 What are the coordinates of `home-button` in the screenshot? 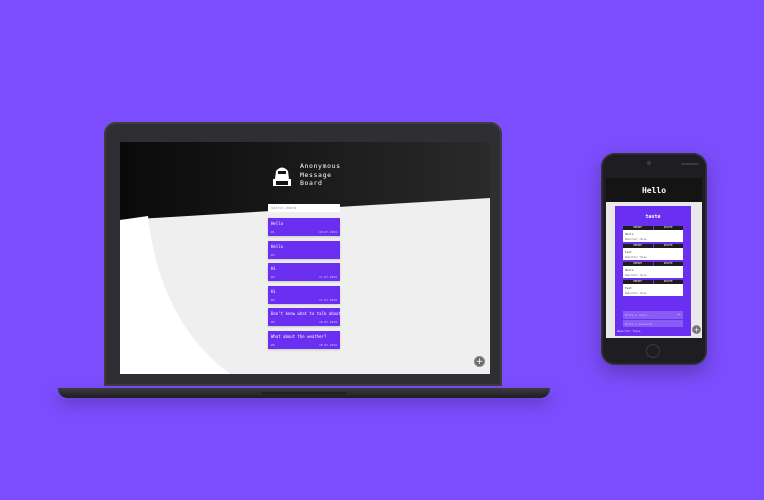 It's located at (653, 351).